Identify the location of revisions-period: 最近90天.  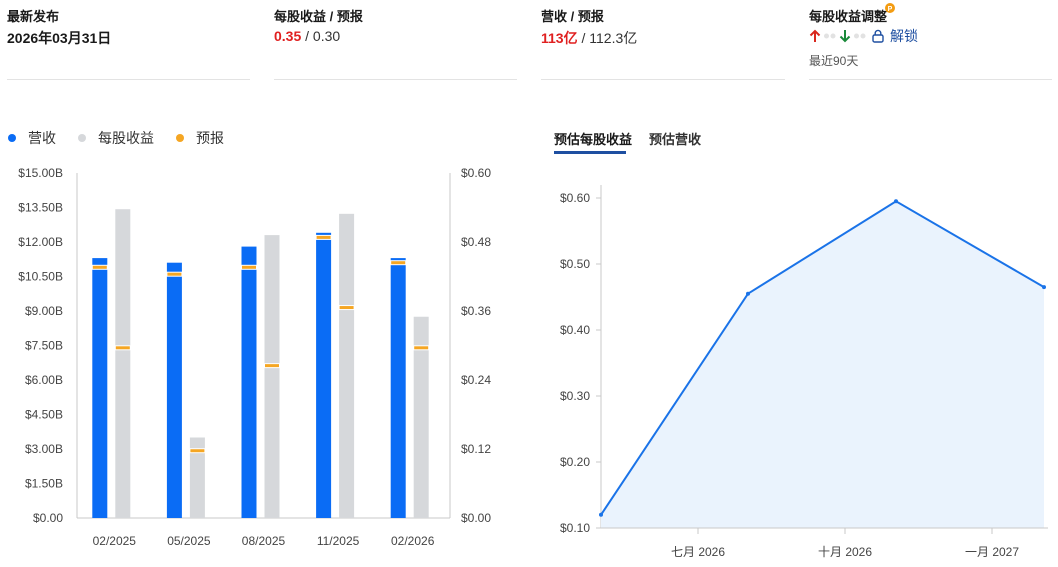
(834, 61).